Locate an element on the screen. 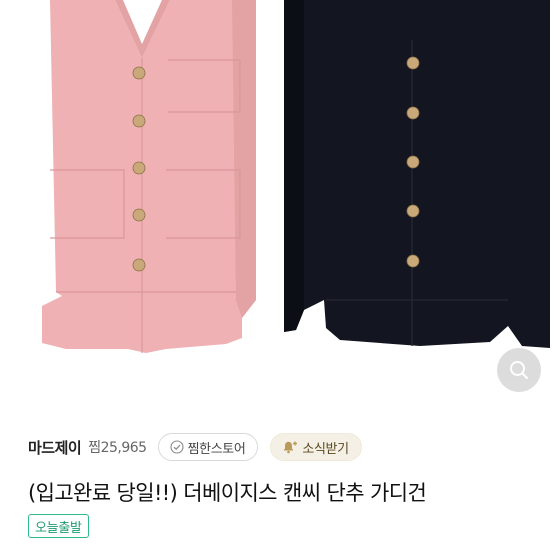  store-name: 마드제이 is located at coordinates (55, 447).